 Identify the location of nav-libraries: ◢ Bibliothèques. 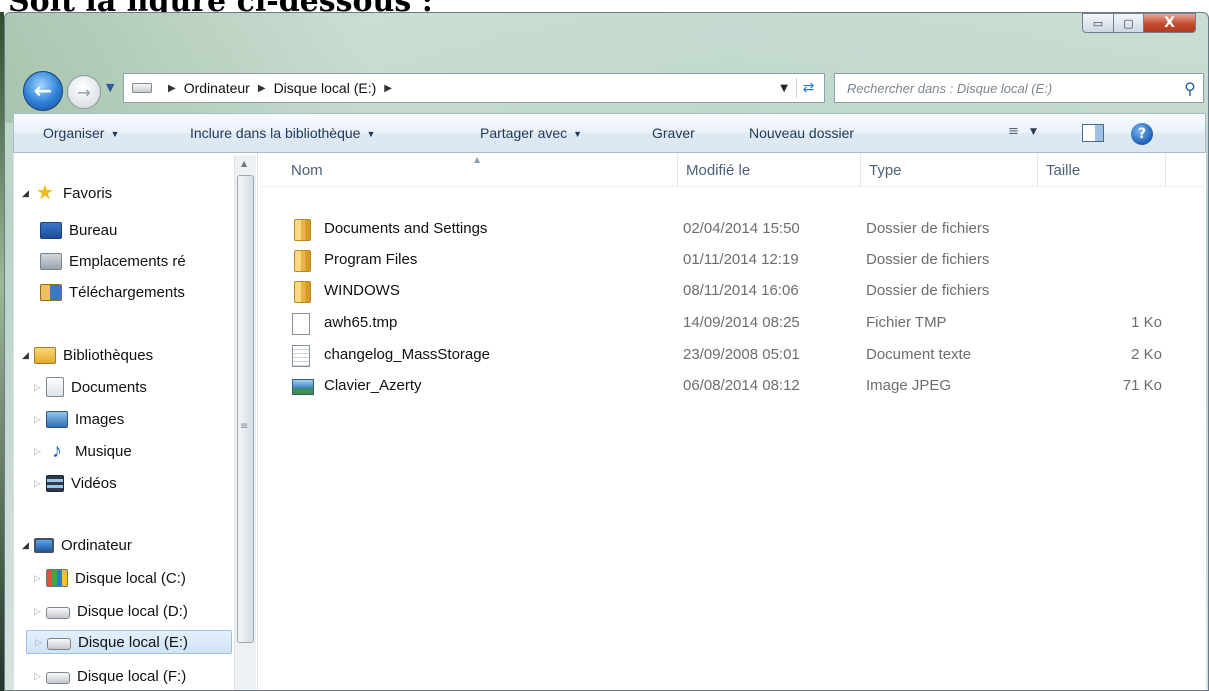
(87, 355).